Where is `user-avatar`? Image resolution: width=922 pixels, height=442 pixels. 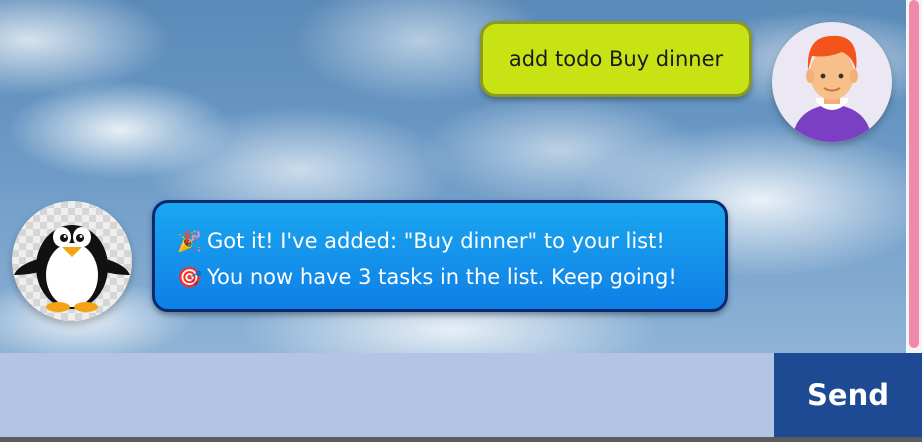
user-avatar is located at coordinates (832, 82).